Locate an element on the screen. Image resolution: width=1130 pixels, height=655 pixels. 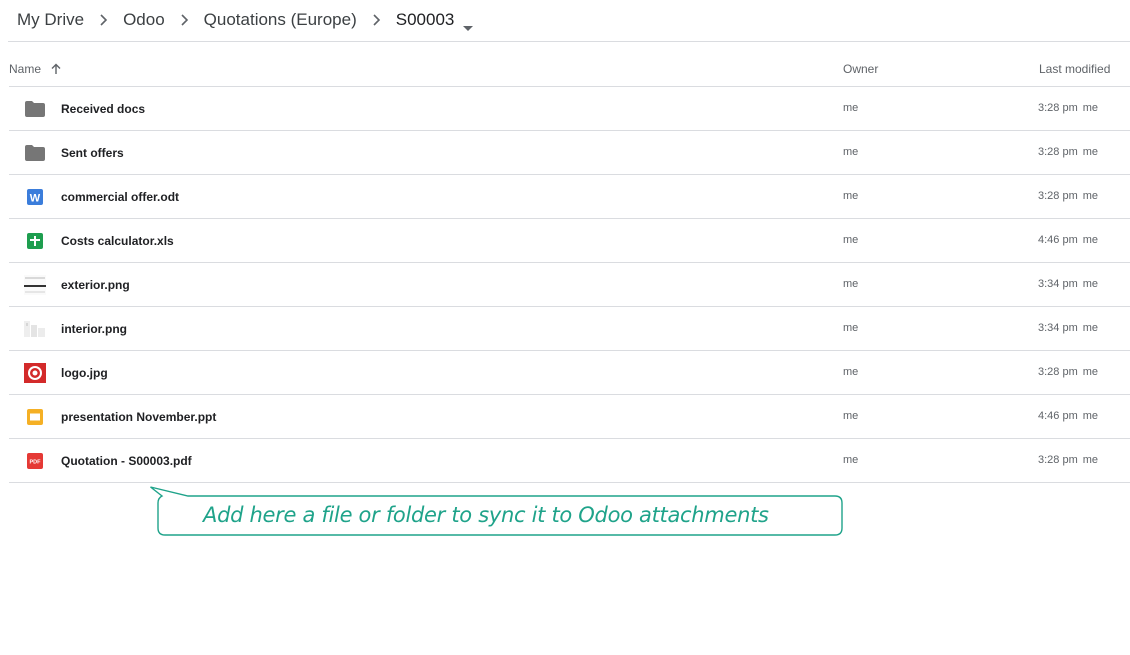
breadcrumb-quotations-europe: Quotations (Europe) is located at coordinates (280, 20).